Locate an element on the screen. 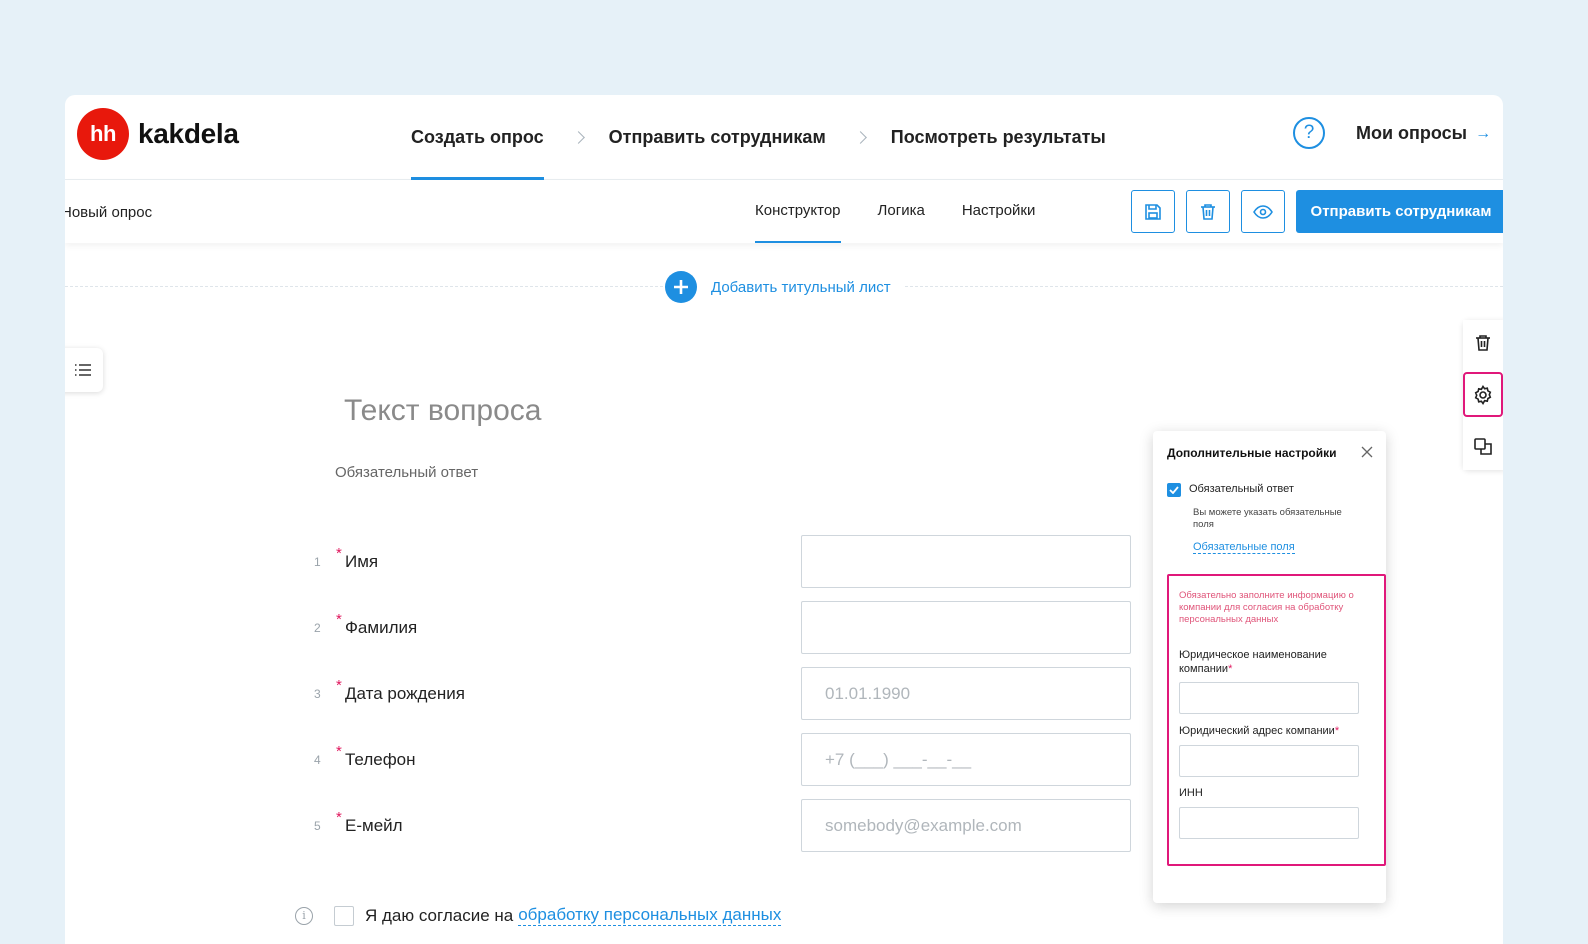 This screenshot has width=1588, height=944. field-label: Фамилия is located at coordinates (381, 627).